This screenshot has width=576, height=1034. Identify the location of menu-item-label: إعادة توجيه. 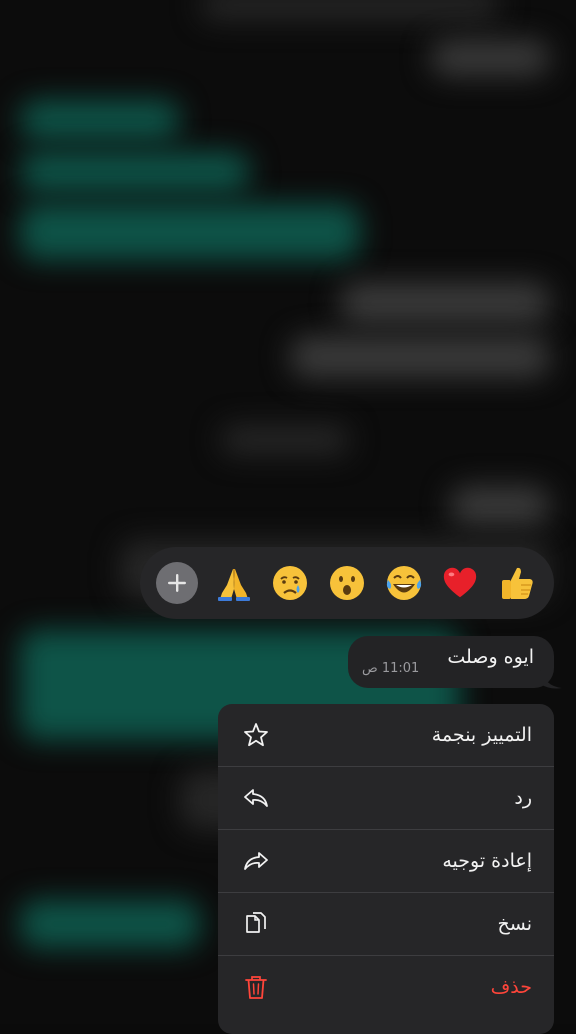
(487, 861).